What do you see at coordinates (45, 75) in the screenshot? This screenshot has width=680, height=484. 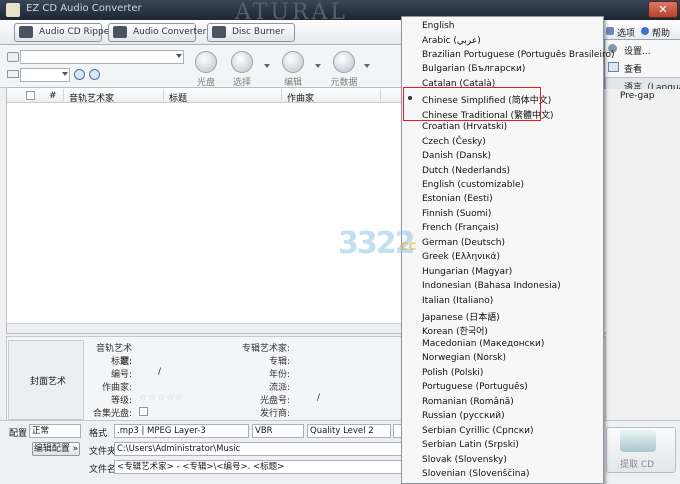 I see `speed-select` at bounding box center [45, 75].